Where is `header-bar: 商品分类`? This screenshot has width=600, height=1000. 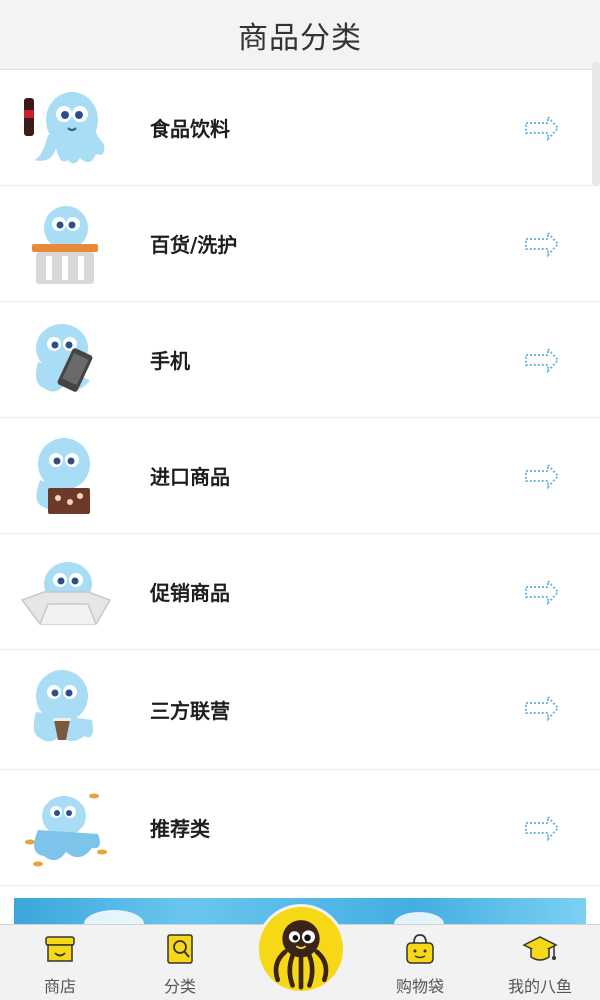 header-bar: 商品分类 is located at coordinates (300, 35).